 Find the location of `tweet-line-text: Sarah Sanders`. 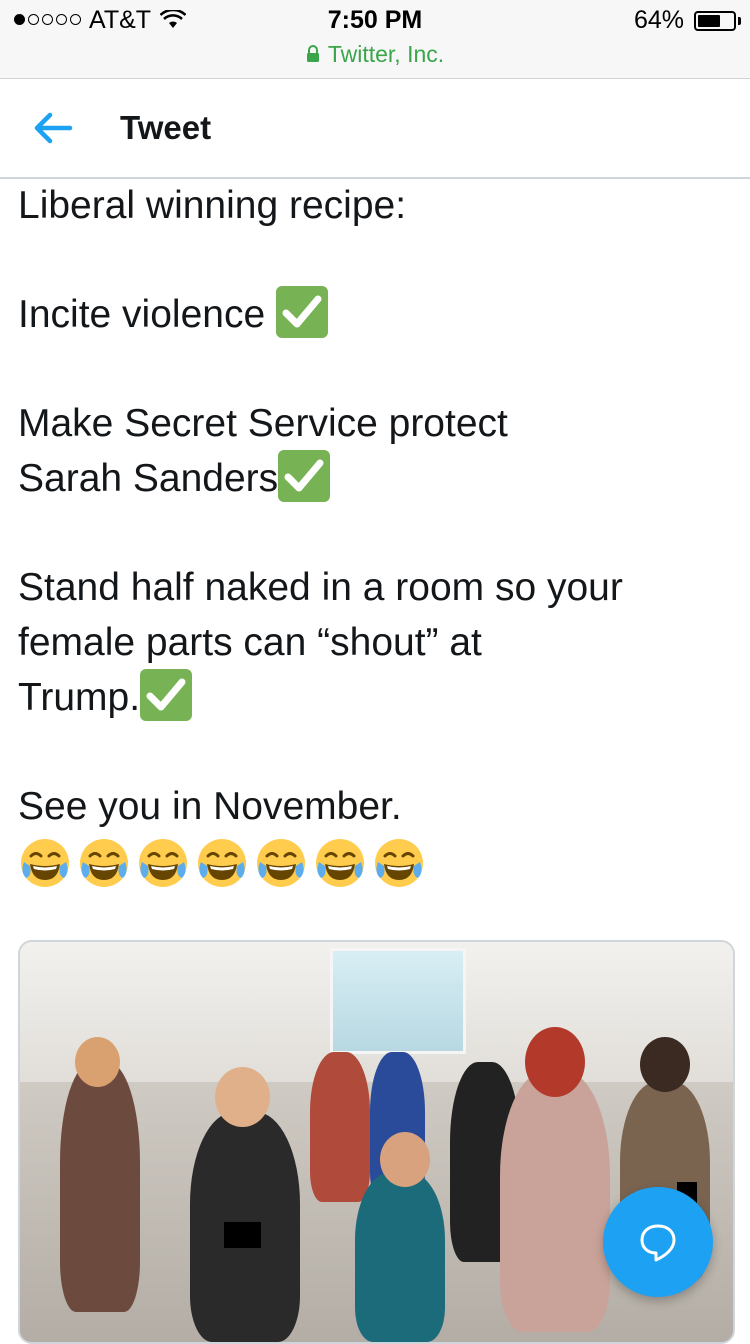

tweet-line-text: Sarah Sanders is located at coordinates (148, 478).